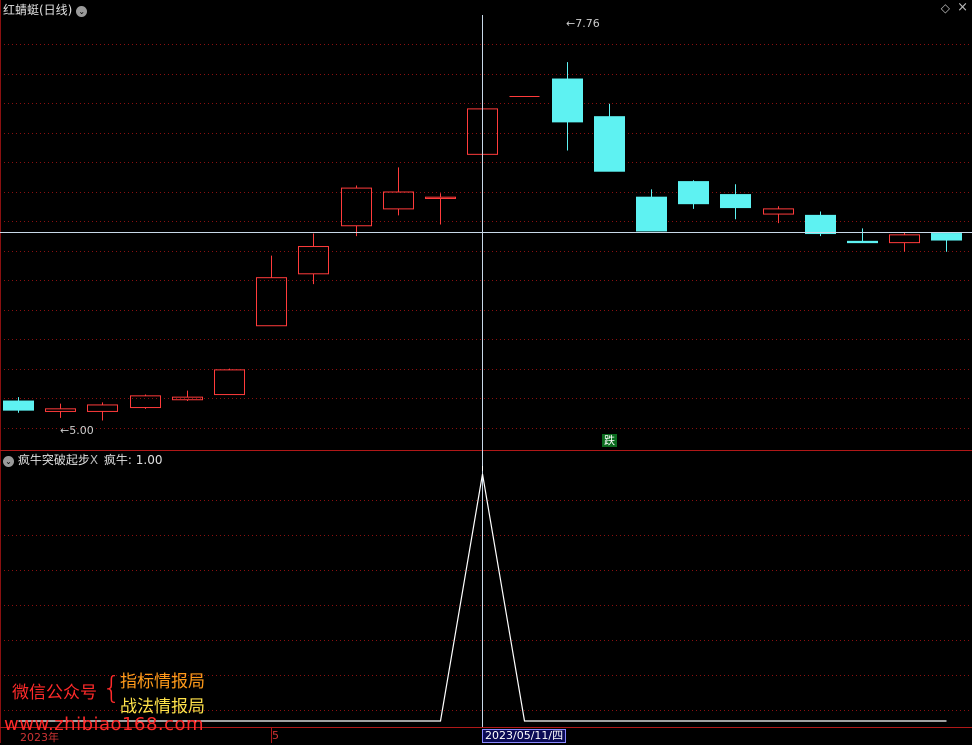 This screenshot has width=972, height=745. I want to click on stock-title: 红蜻蜓(日线), so click(38, 10).